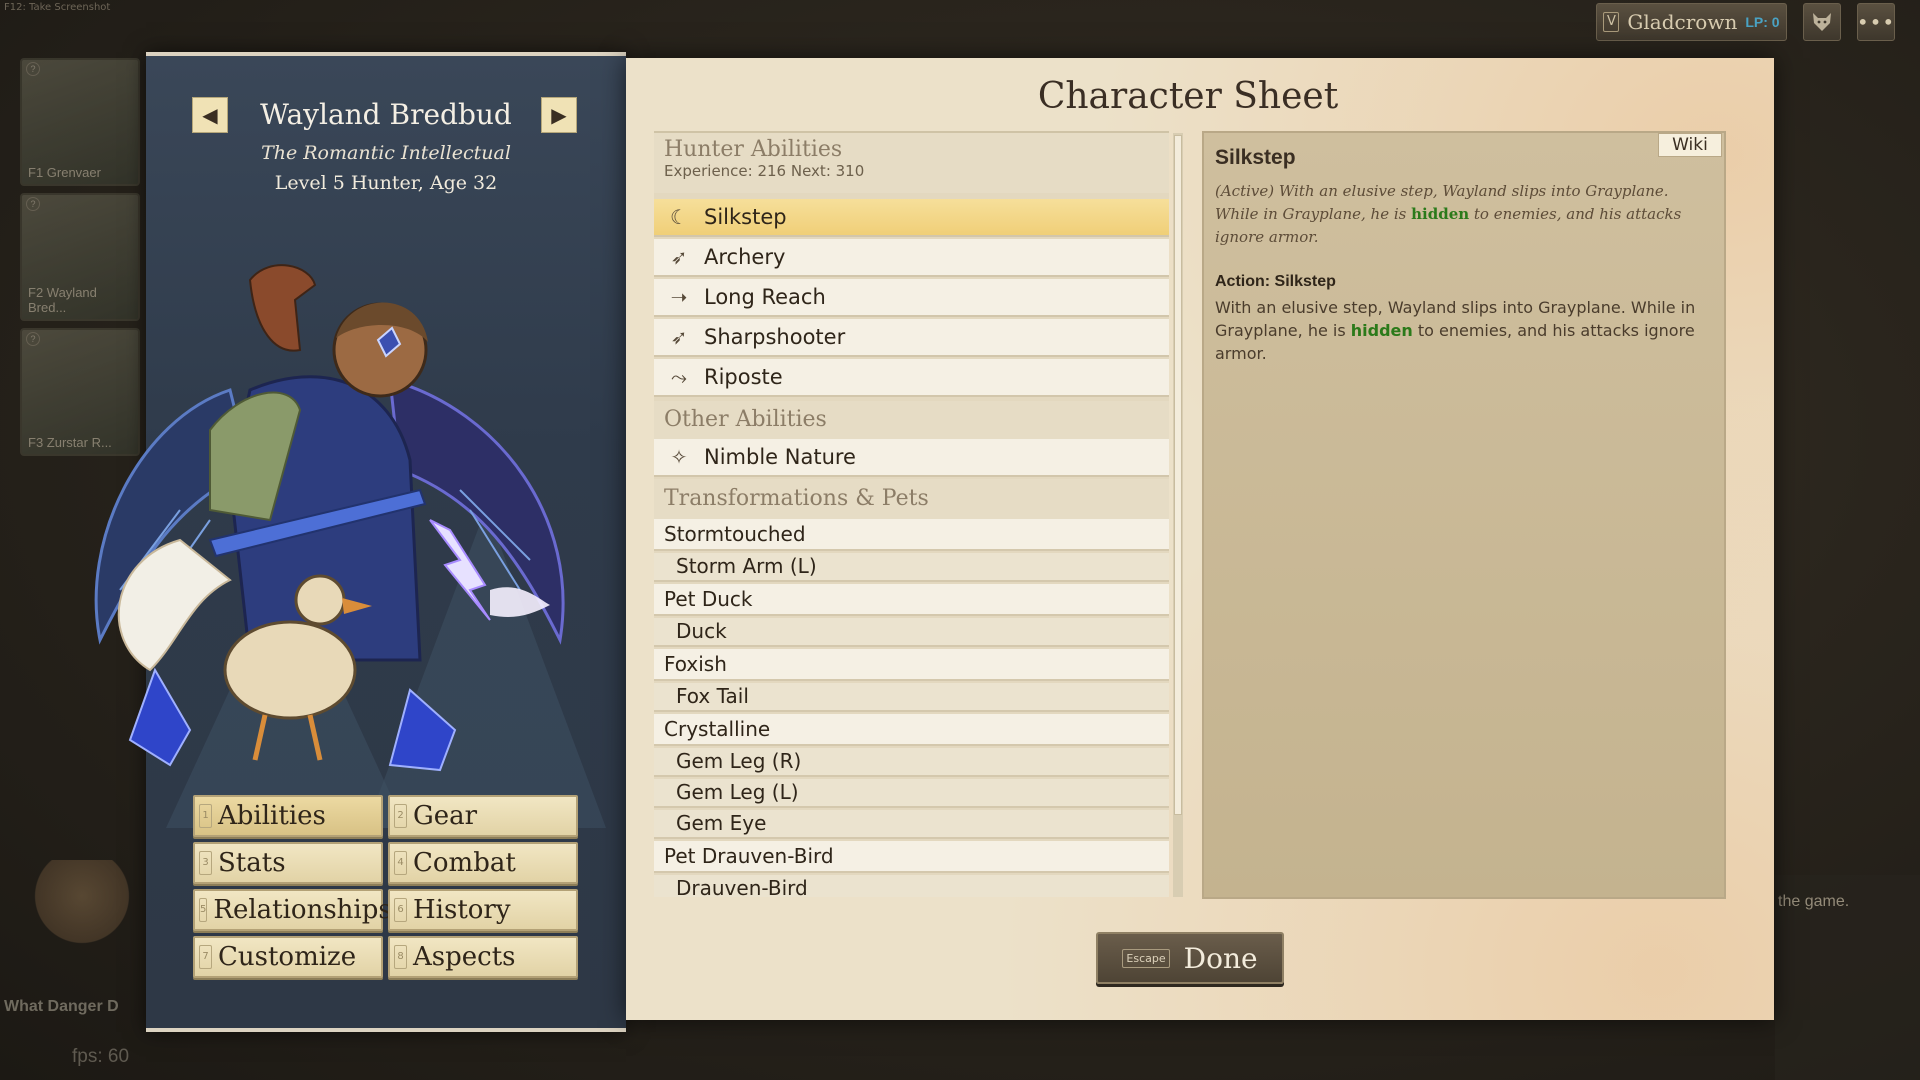 The image size is (1920, 1080). What do you see at coordinates (205, 863) in the screenshot?
I see `hotkey-badge: 3` at bounding box center [205, 863].